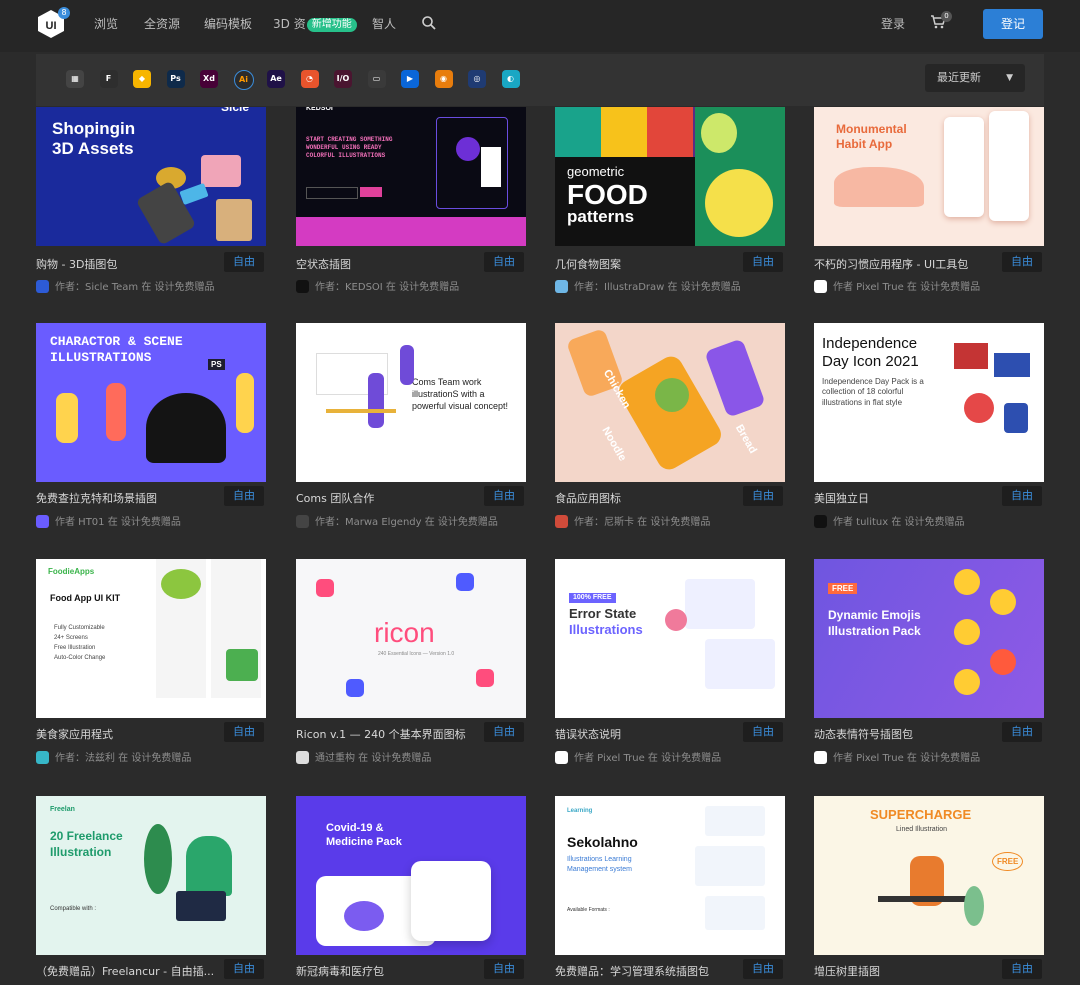 The image size is (1080, 985). Describe the element at coordinates (448, 394) in the screenshot. I see `thumb-text: illustrationS with a` at that location.